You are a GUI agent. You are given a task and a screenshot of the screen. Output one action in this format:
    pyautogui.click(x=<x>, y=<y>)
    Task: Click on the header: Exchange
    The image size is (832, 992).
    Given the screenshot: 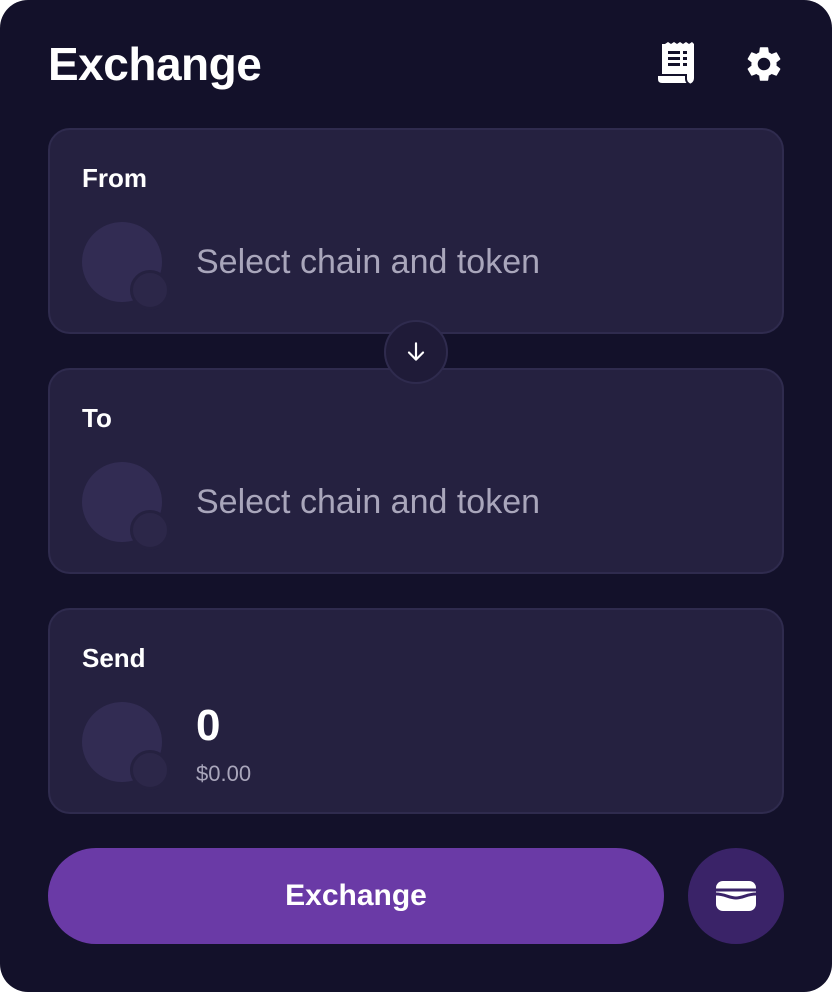 What is the action you would take?
    pyautogui.click(x=416, y=66)
    